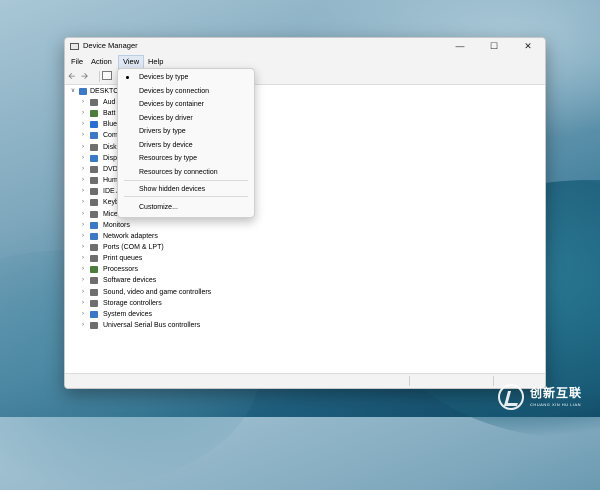  Describe the element at coordinates (305, 62) in the screenshot. I see `menu-bar: File Action View Help` at that location.